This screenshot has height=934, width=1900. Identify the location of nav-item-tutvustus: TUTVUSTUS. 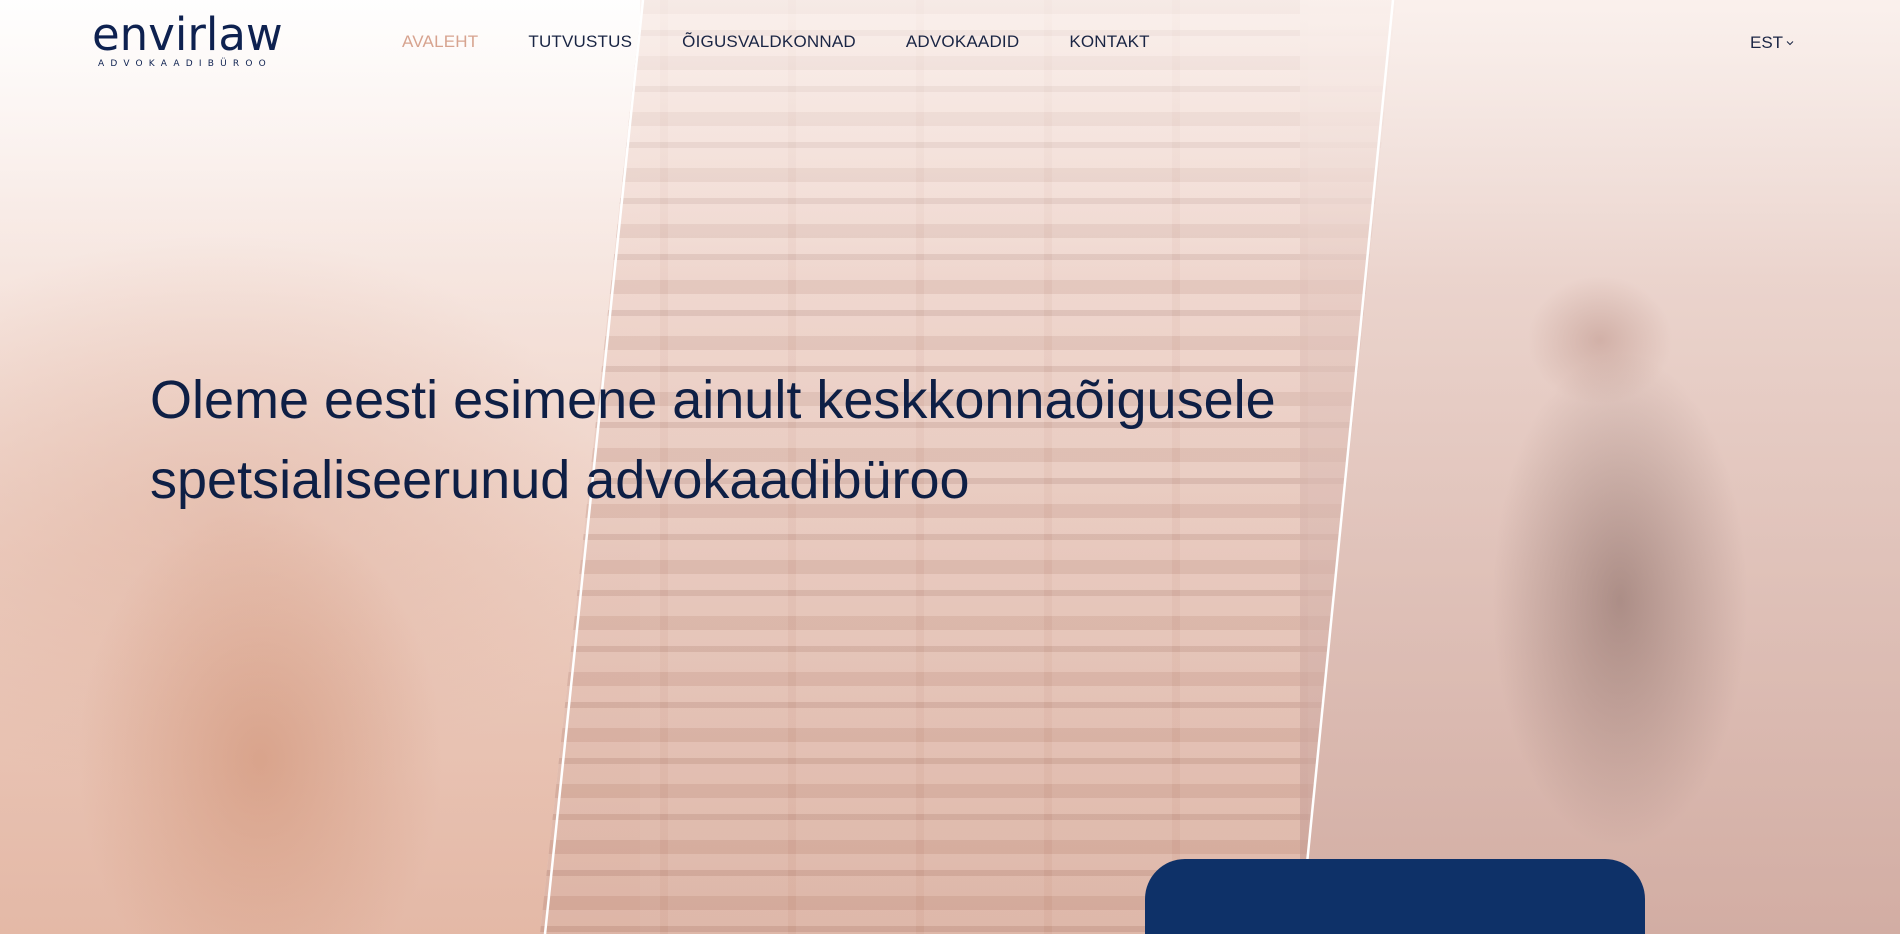
(580, 42).